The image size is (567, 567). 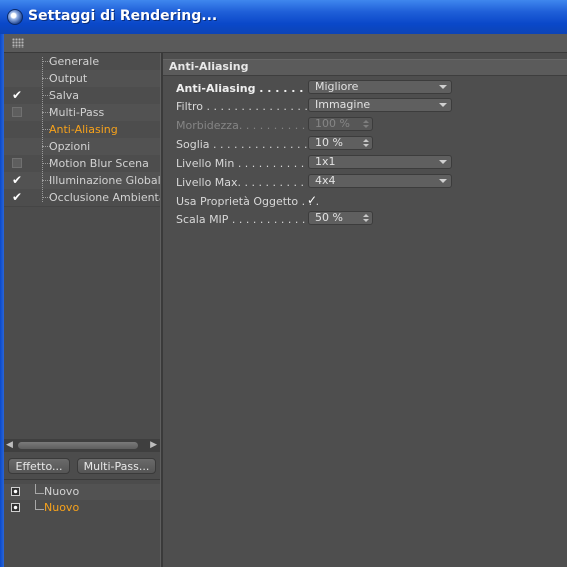 I want to click on spinner-value: 50 %, so click(x=329, y=217).